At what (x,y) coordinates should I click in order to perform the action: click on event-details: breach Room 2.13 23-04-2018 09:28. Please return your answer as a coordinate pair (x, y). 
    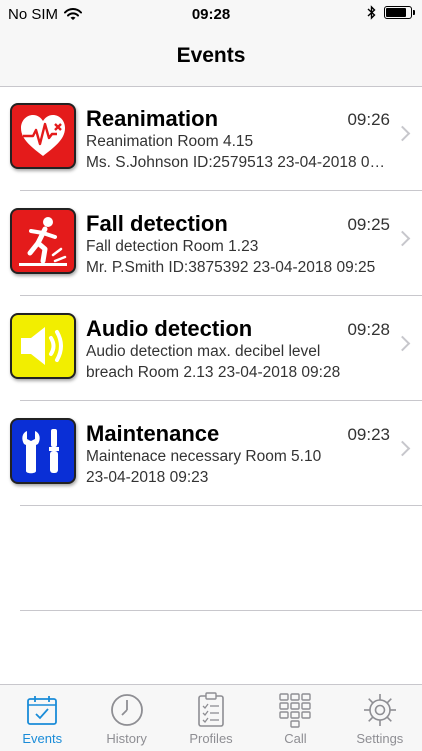
    Looking at the image, I should click on (213, 372).